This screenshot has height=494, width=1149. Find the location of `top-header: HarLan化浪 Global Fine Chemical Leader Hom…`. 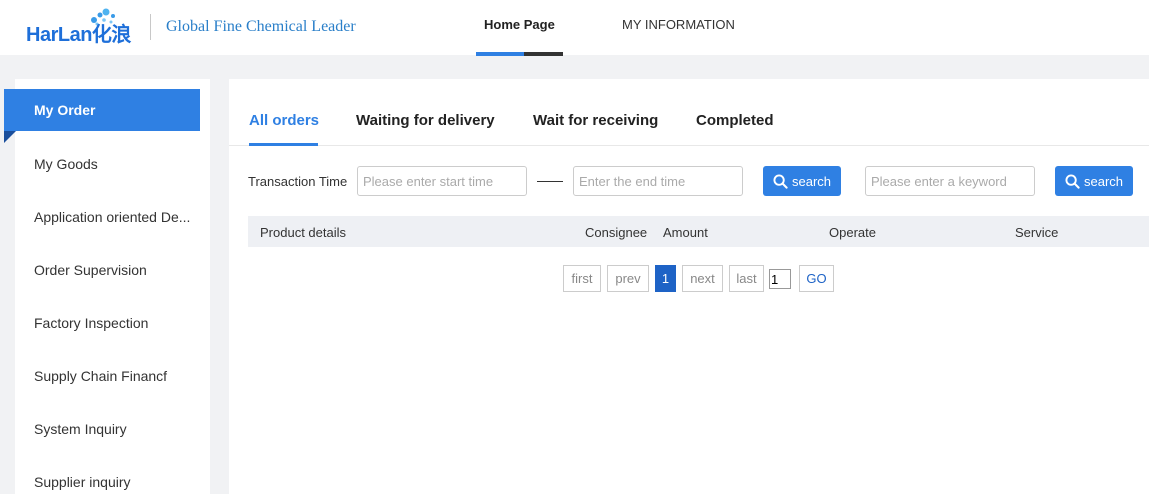

top-header: HarLan化浪 Global Fine Chemical Leader Hom… is located at coordinates (574, 28).